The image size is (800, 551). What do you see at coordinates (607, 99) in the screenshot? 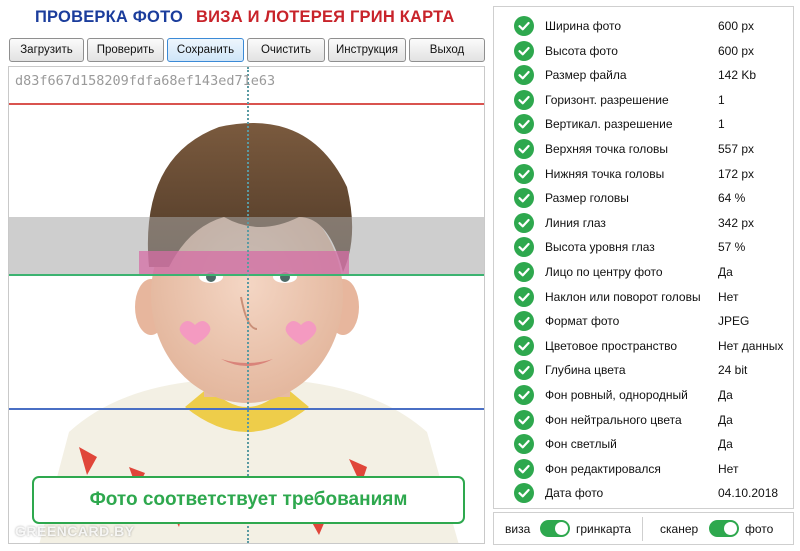
I see `result-label: Горизонт. разрешение` at bounding box center [607, 99].